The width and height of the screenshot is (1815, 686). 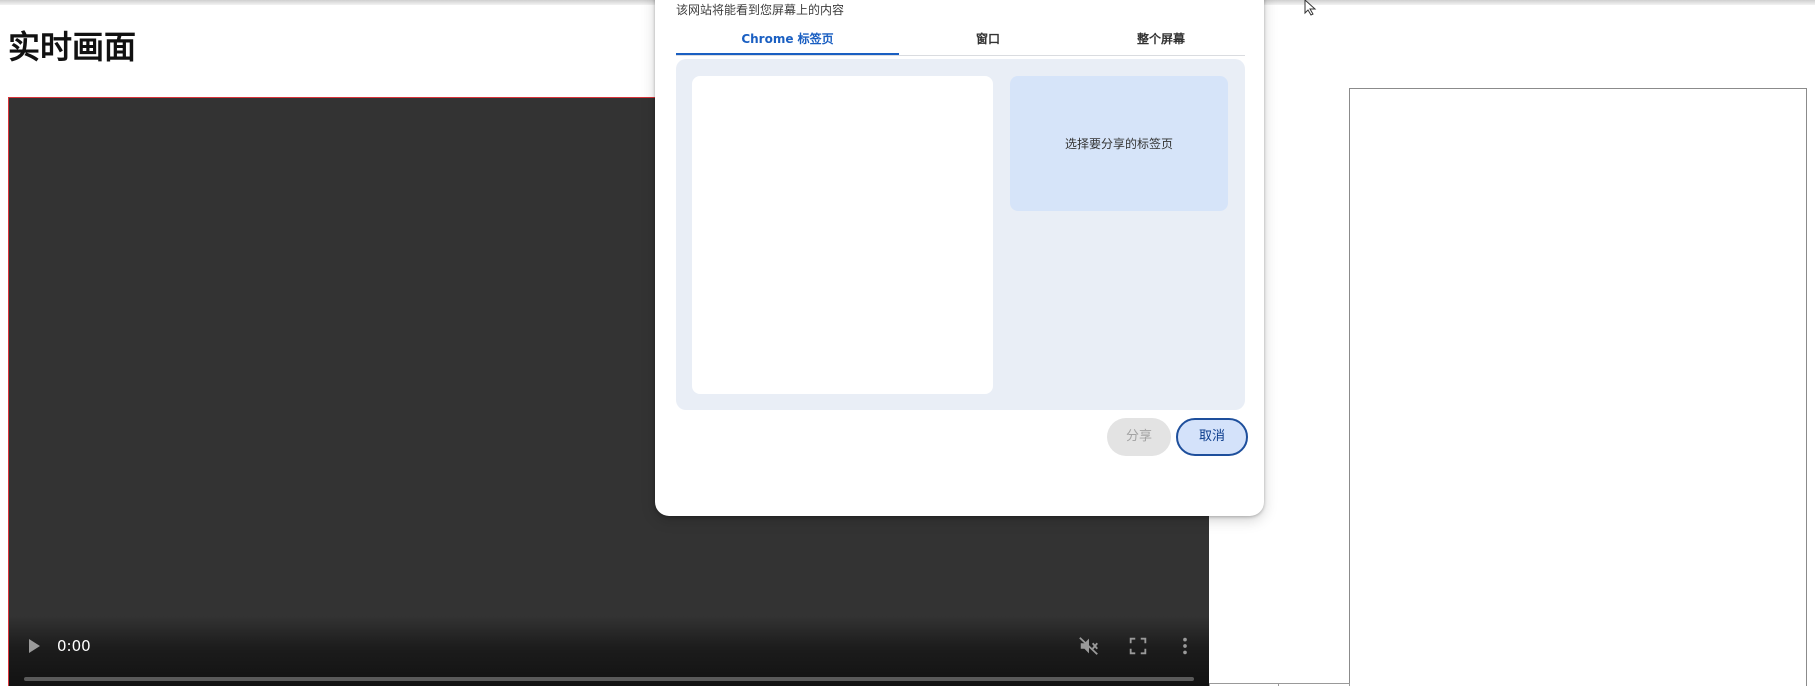 I want to click on tab-window: 窗口, so click(x=988, y=40).